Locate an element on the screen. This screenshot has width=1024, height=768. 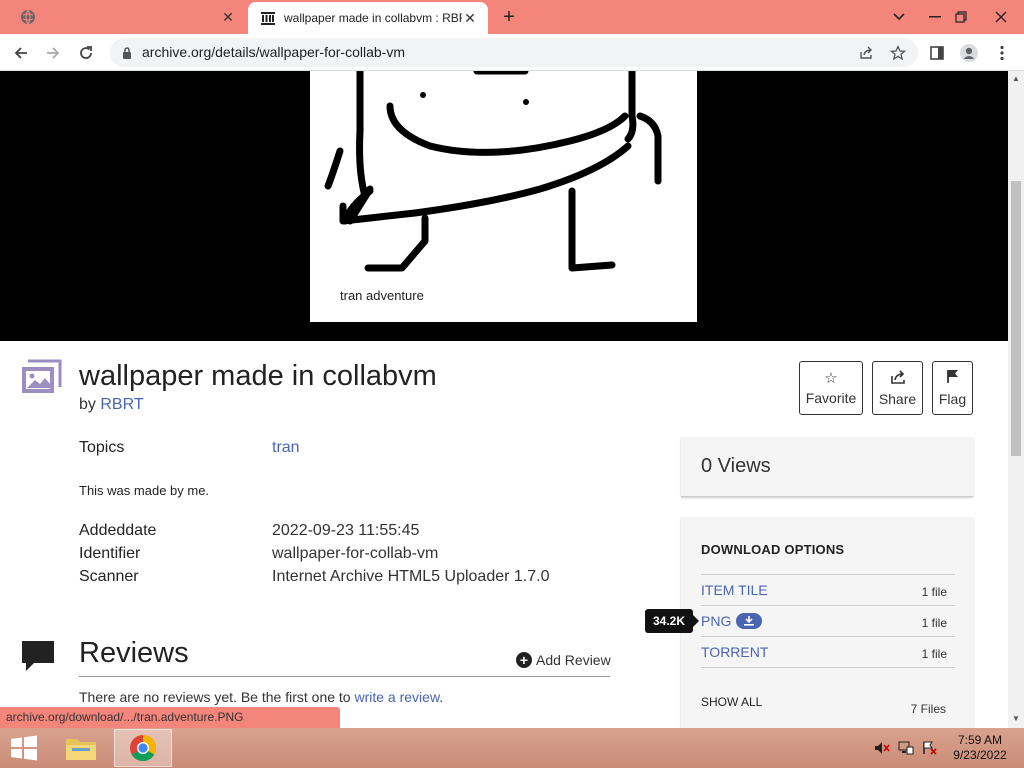
start-button is located at coordinates (24, 748).